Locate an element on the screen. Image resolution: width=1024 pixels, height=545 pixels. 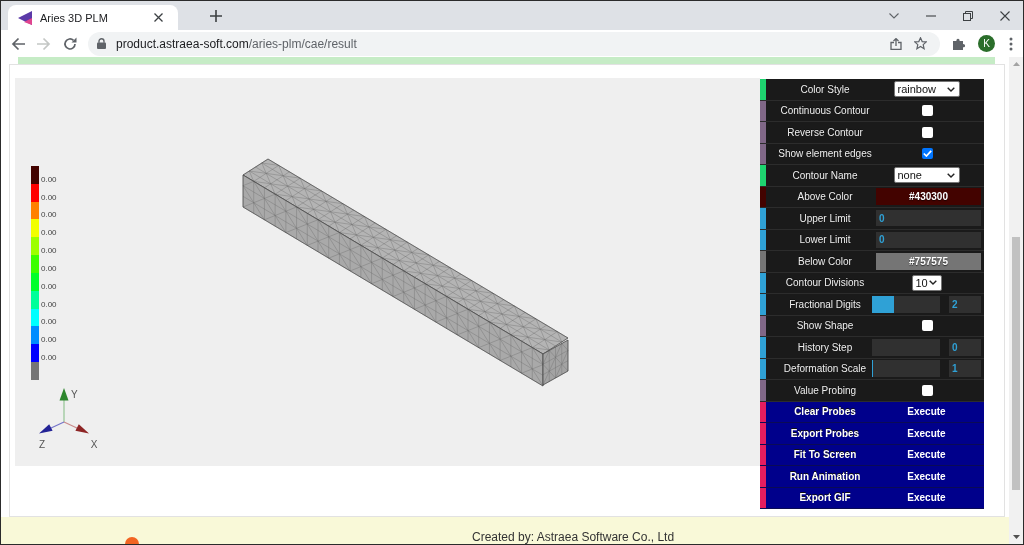
control-label: Show element edges is located at coordinates (825, 154).